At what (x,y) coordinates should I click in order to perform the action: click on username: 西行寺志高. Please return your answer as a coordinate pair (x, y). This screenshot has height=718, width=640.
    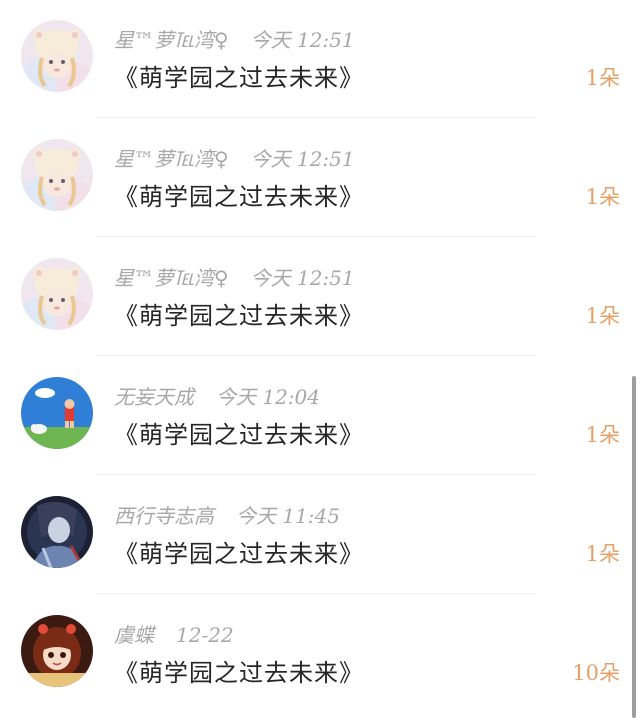
    Looking at the image, I should click on (164, 516).